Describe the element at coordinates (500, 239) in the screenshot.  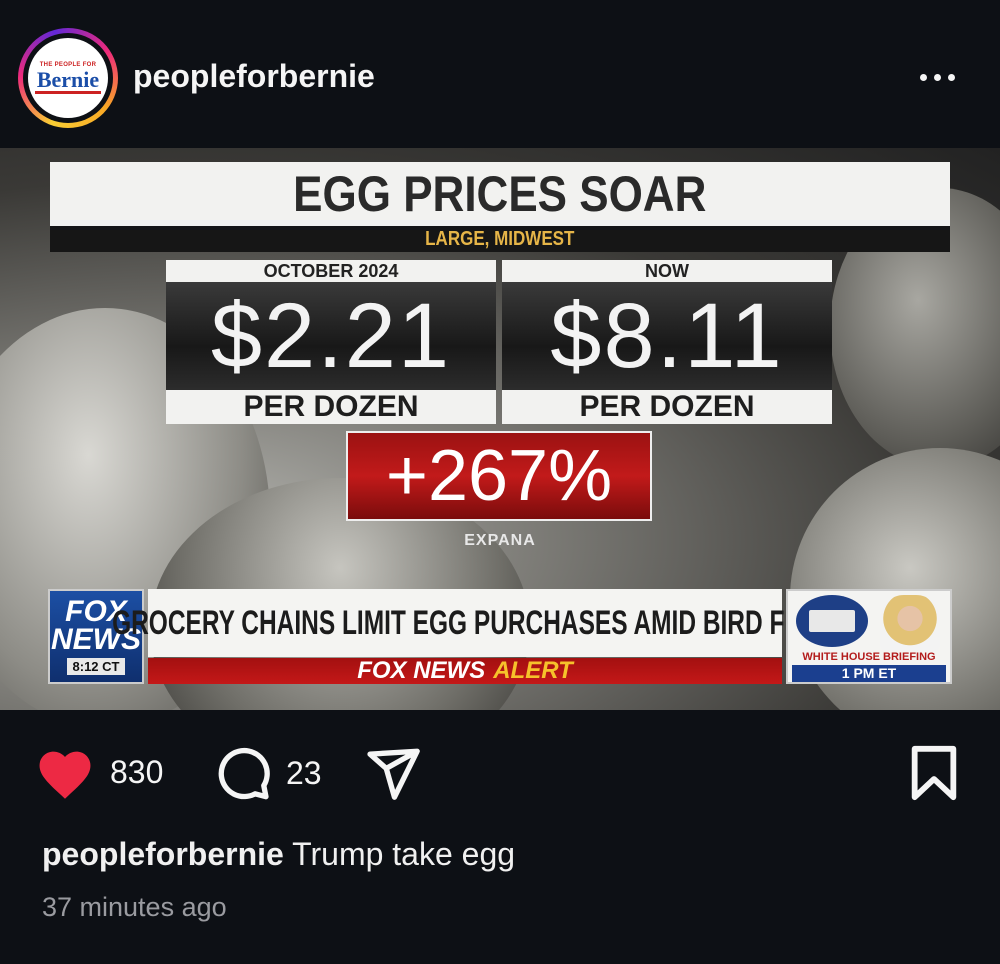
I see `graphic-subtitle: LARGE, MIDWEST` at that location.